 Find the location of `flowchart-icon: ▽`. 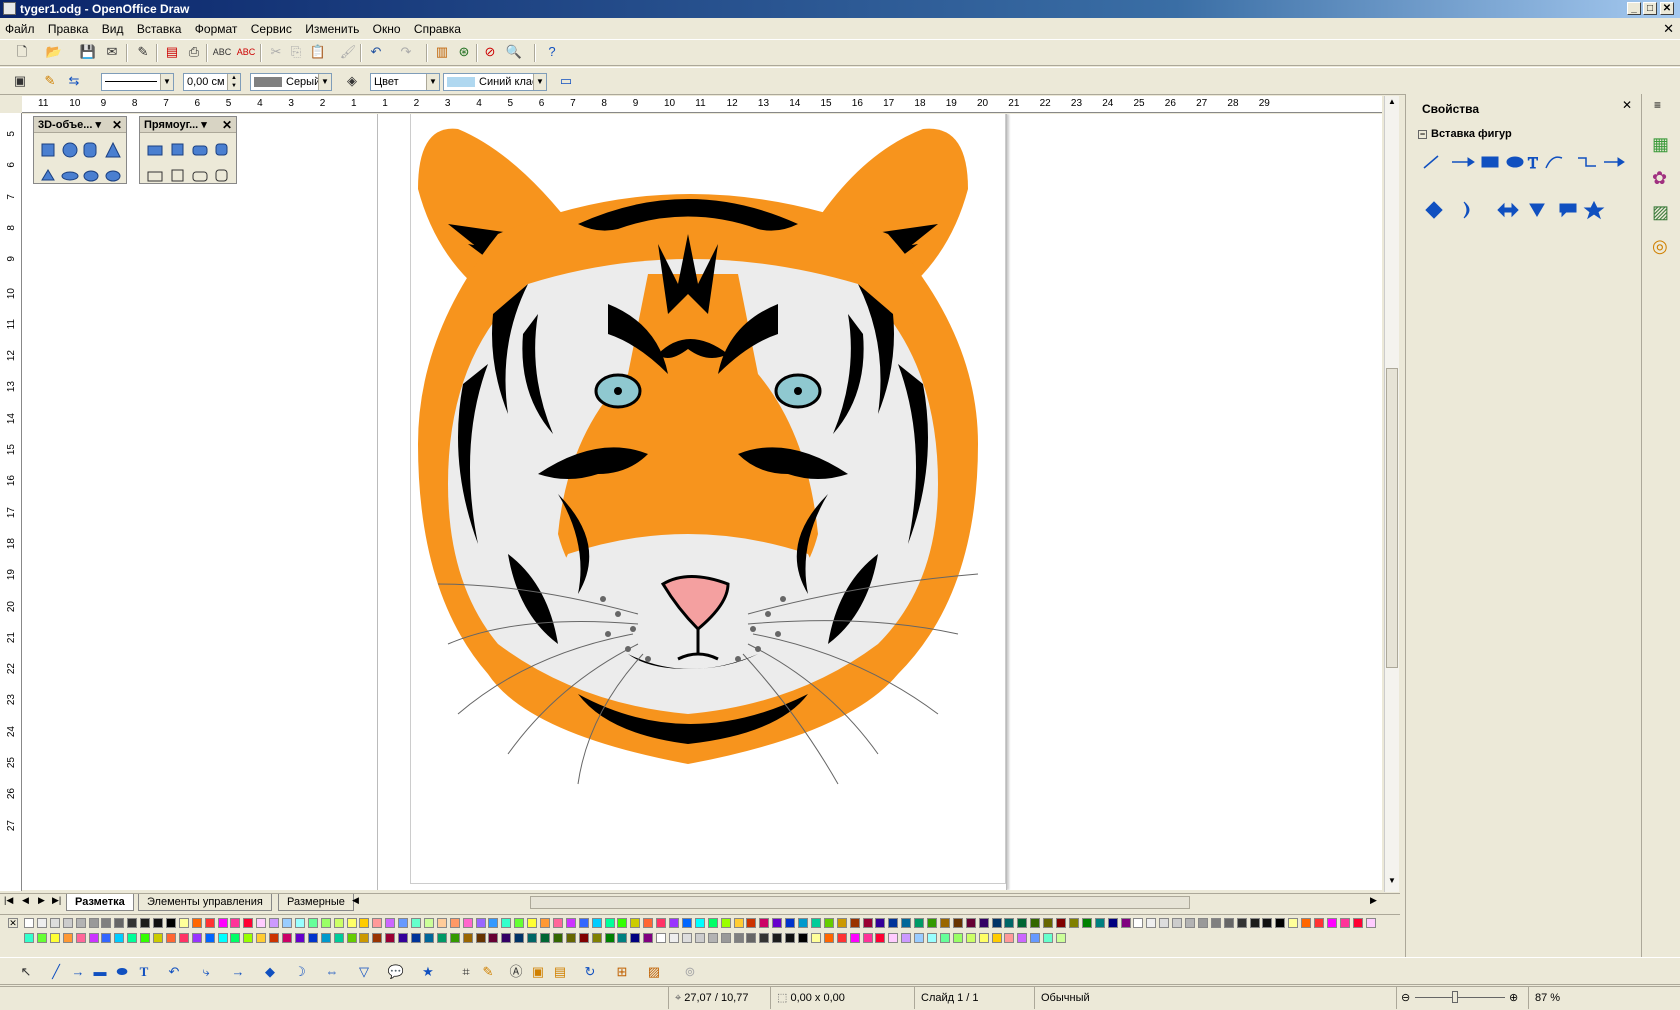

flowchart-icon: ▽ is located at coordinates (364, 972).